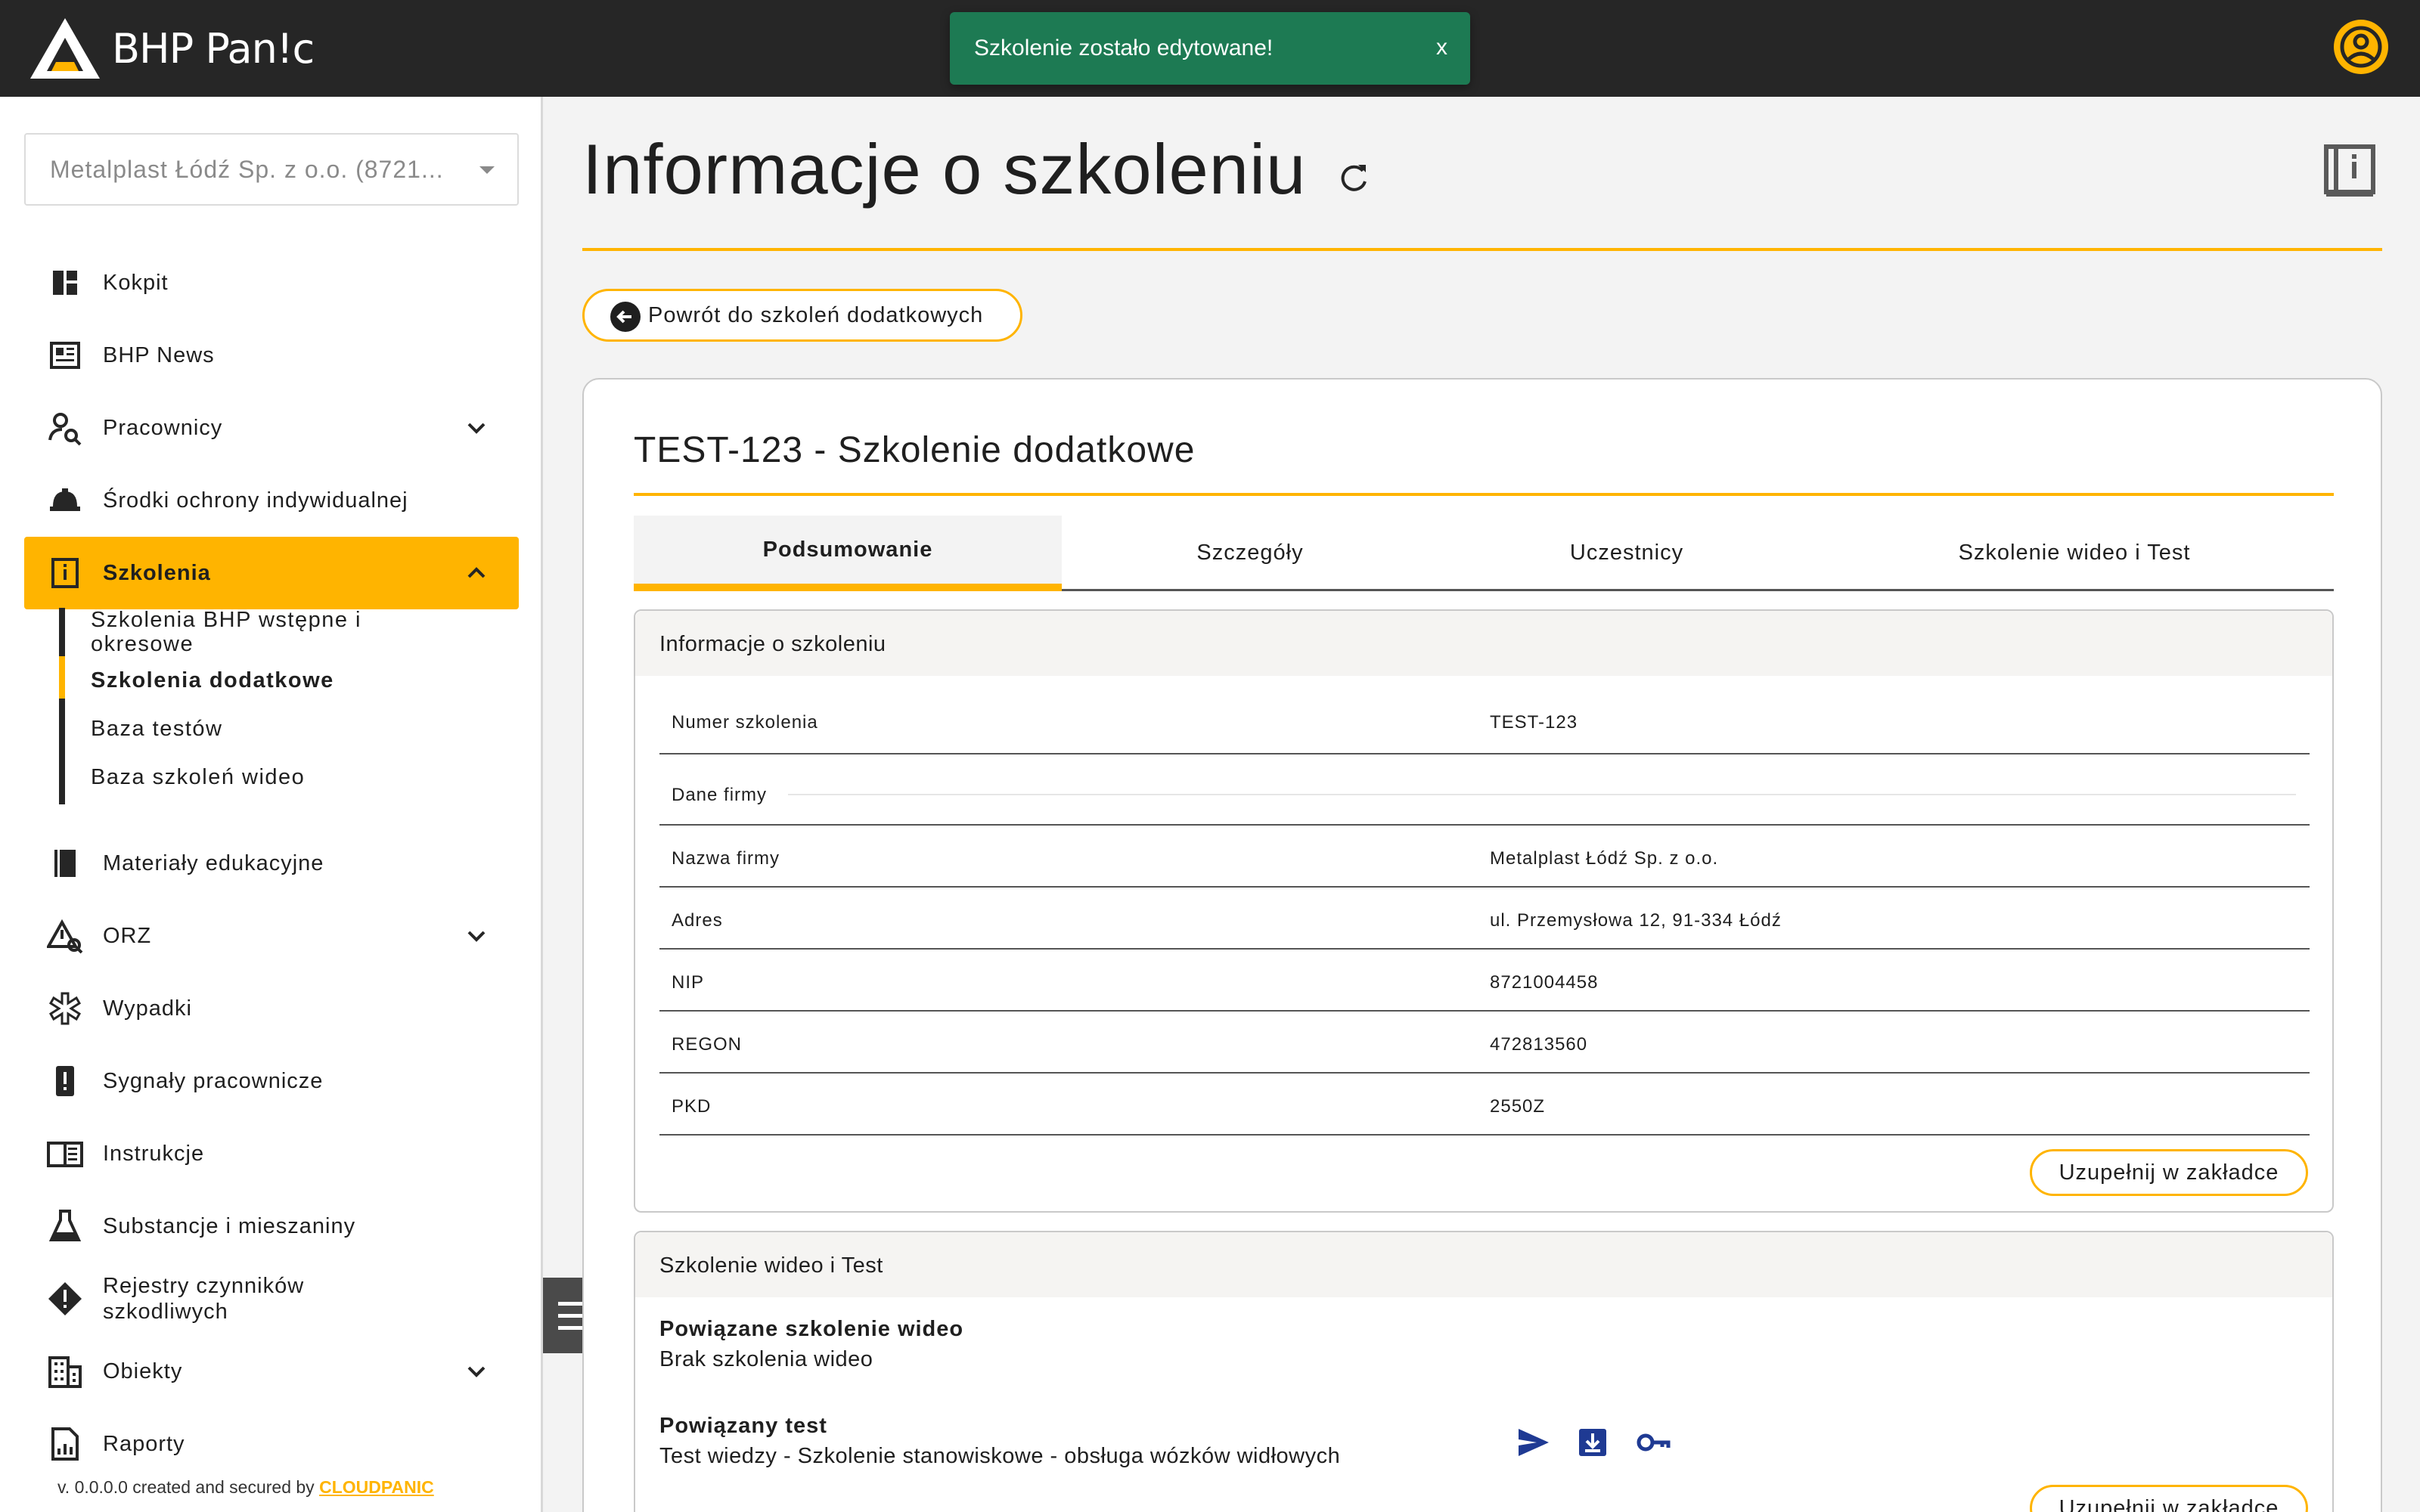  I want to click on sidebar-item-label: Obiekty, so click(143, 1371).